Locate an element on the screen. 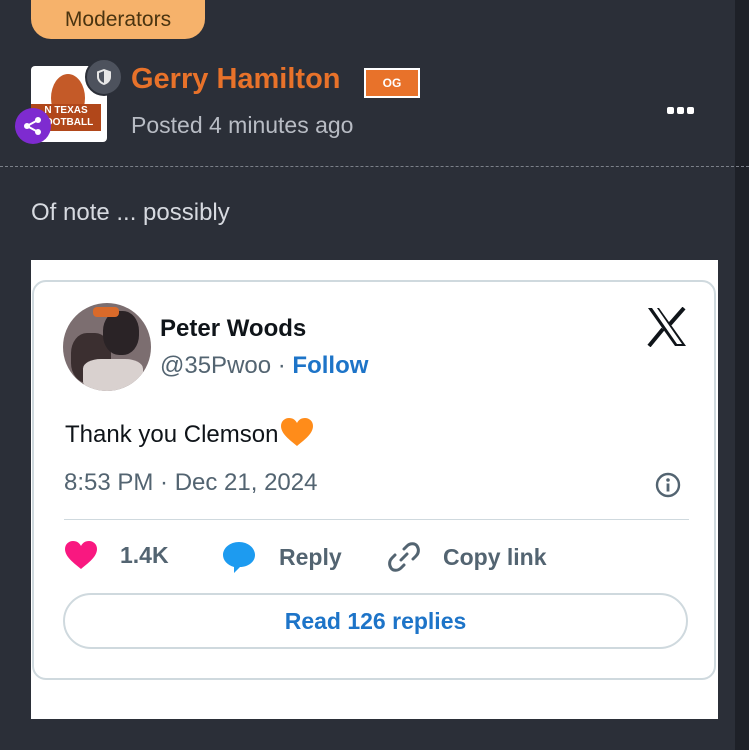 The image size is (749, 750). x-logo-icon is located at coordinates (667, 327).